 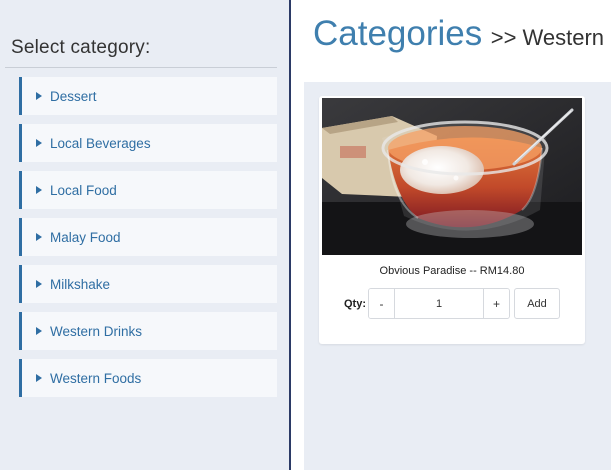 What do you see at coordinates (85, 237) in the screenshot?
I see `category-label: Malay Food` at bounding box center [85, 237].